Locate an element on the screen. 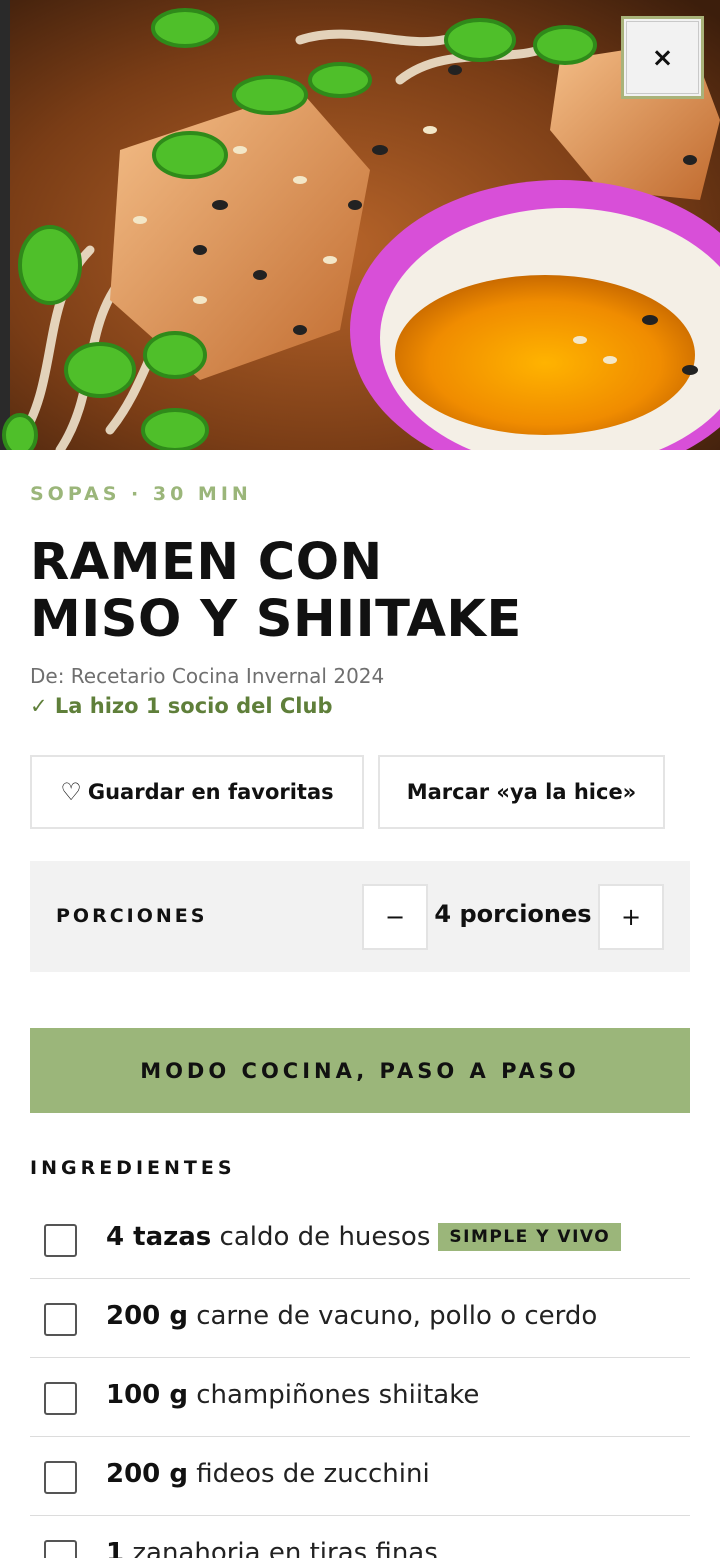 The height and width of the screenshot is (1558, 720). ingredient-quantity: 4 tazas is located at coordinates (159, 1237).